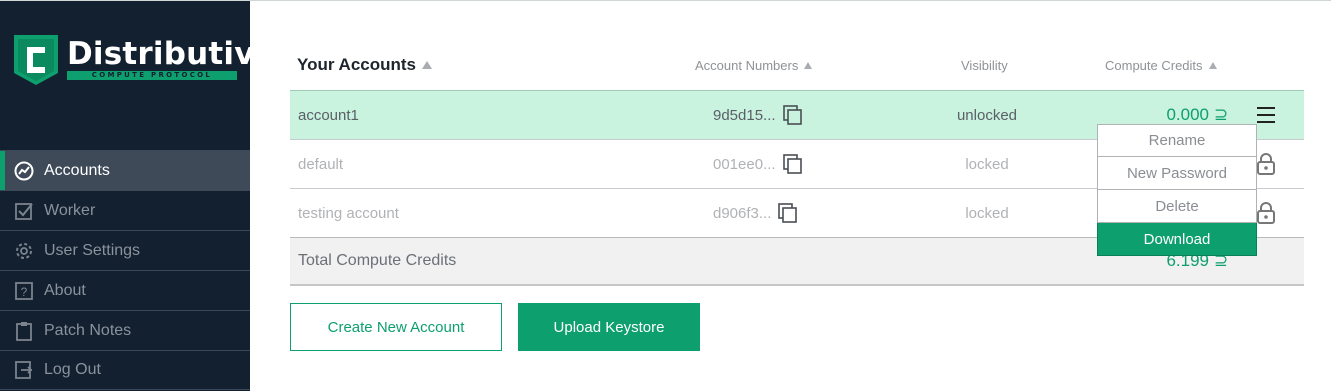  What do you see at coordinates (88, 330) in the screenshot?
I see `sidebar-item-label: Patch Notes` at bounding box center [88, 330].